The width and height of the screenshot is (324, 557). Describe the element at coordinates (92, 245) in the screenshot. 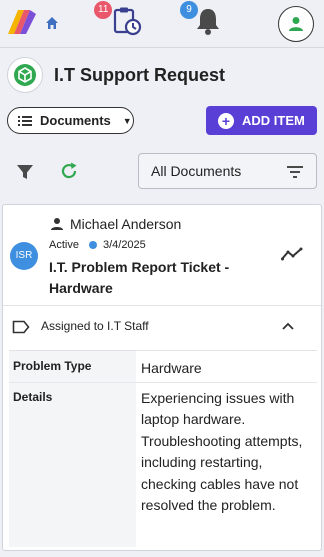

I see `status-dot` at that location.